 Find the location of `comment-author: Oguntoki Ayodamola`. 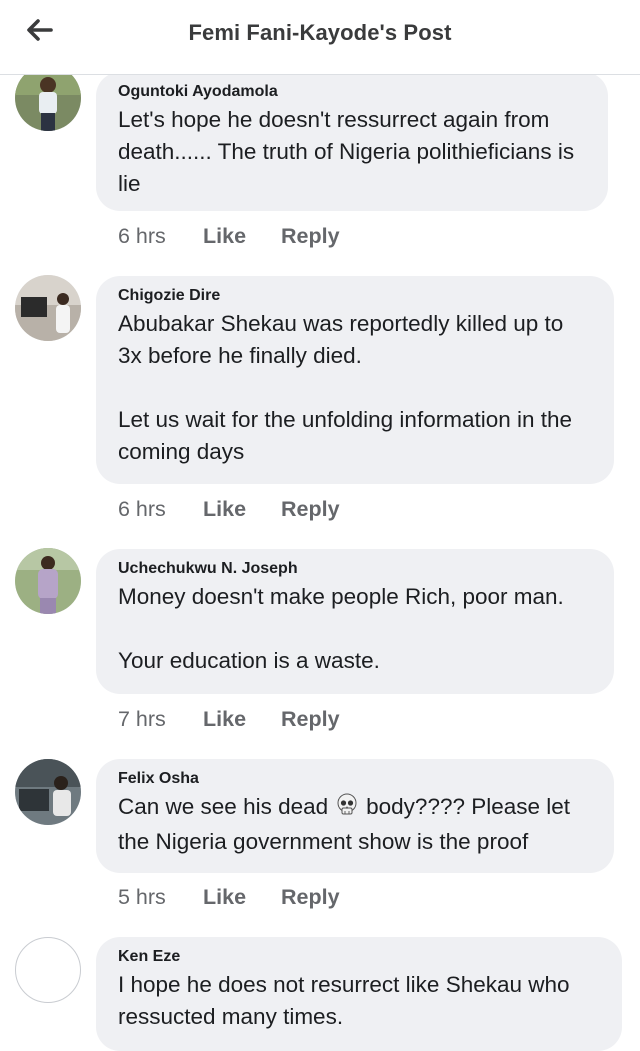

comment-author: Oguntoki Ayodamola is located at coordinates (352, 92).